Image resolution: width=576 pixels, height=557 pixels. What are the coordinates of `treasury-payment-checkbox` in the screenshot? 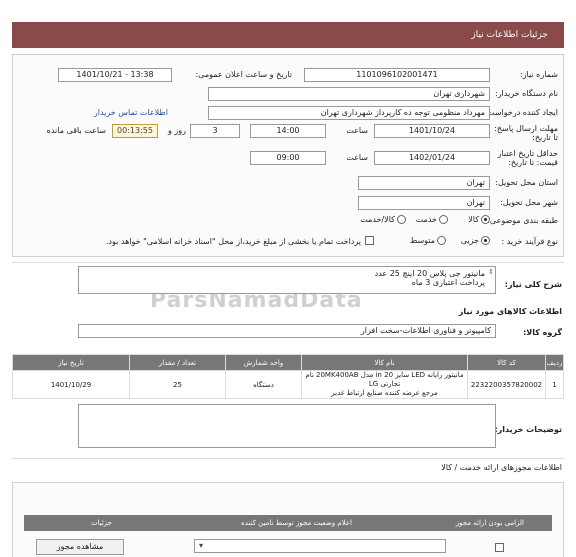 It's located at (369, 240).